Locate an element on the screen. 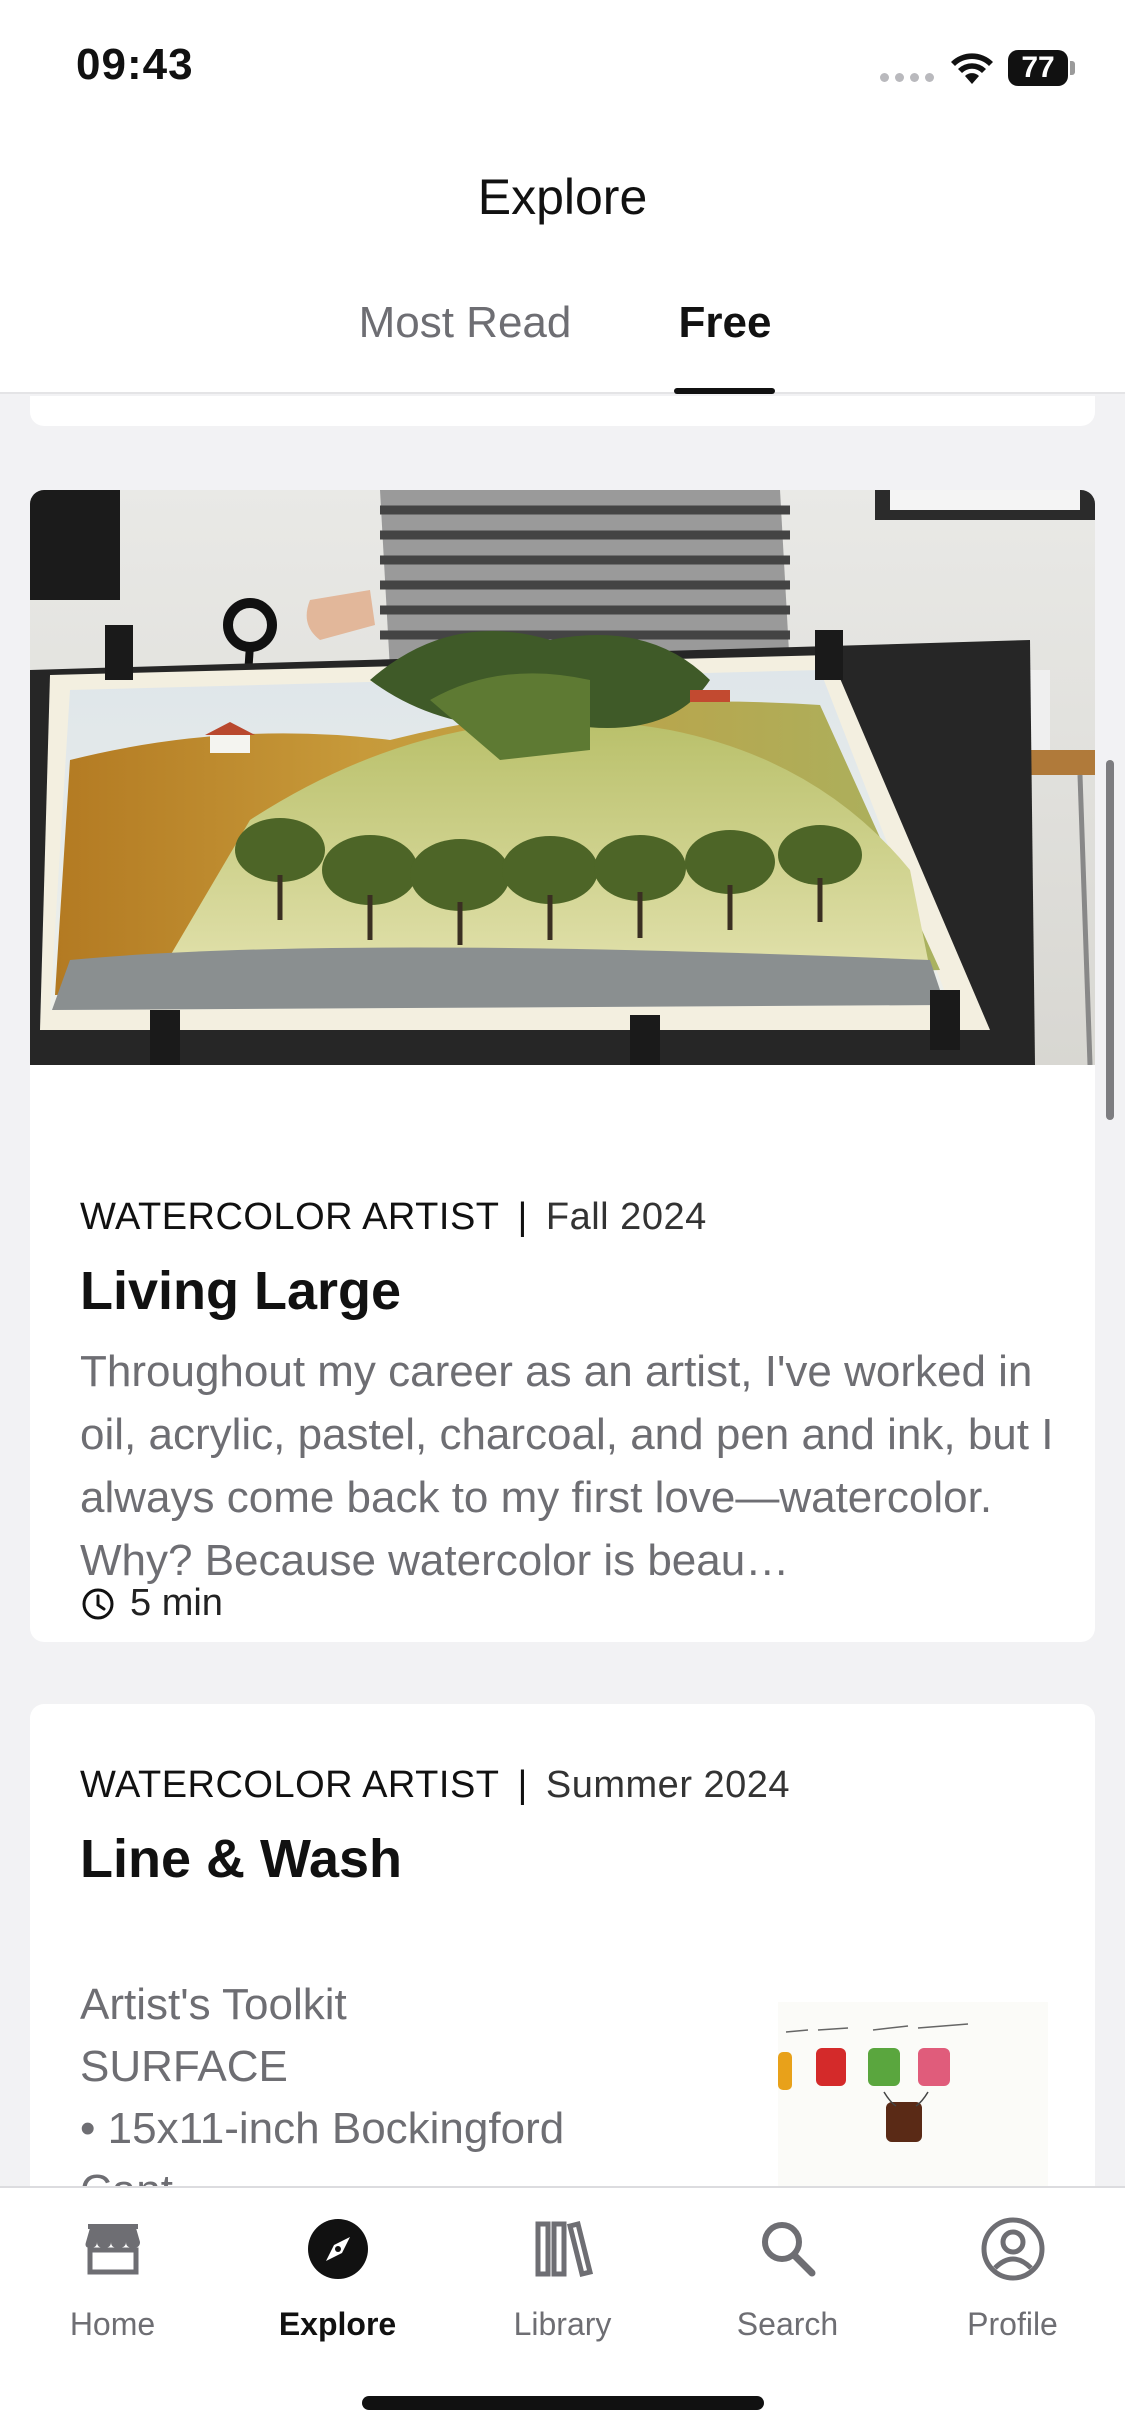 This screenshot has height=2436, width=1125. compass-icon is located at coordinates (338, 2249).